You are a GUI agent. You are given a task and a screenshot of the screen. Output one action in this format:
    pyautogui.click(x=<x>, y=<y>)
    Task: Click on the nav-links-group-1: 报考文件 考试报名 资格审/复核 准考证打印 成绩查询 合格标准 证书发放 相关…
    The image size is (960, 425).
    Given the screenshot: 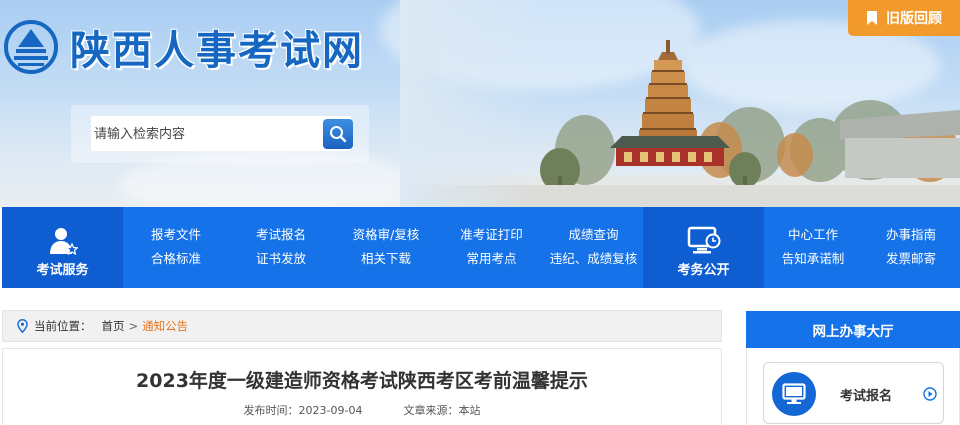 What is the action you would take?
    pyautogui.click(x=383, y=247)
    